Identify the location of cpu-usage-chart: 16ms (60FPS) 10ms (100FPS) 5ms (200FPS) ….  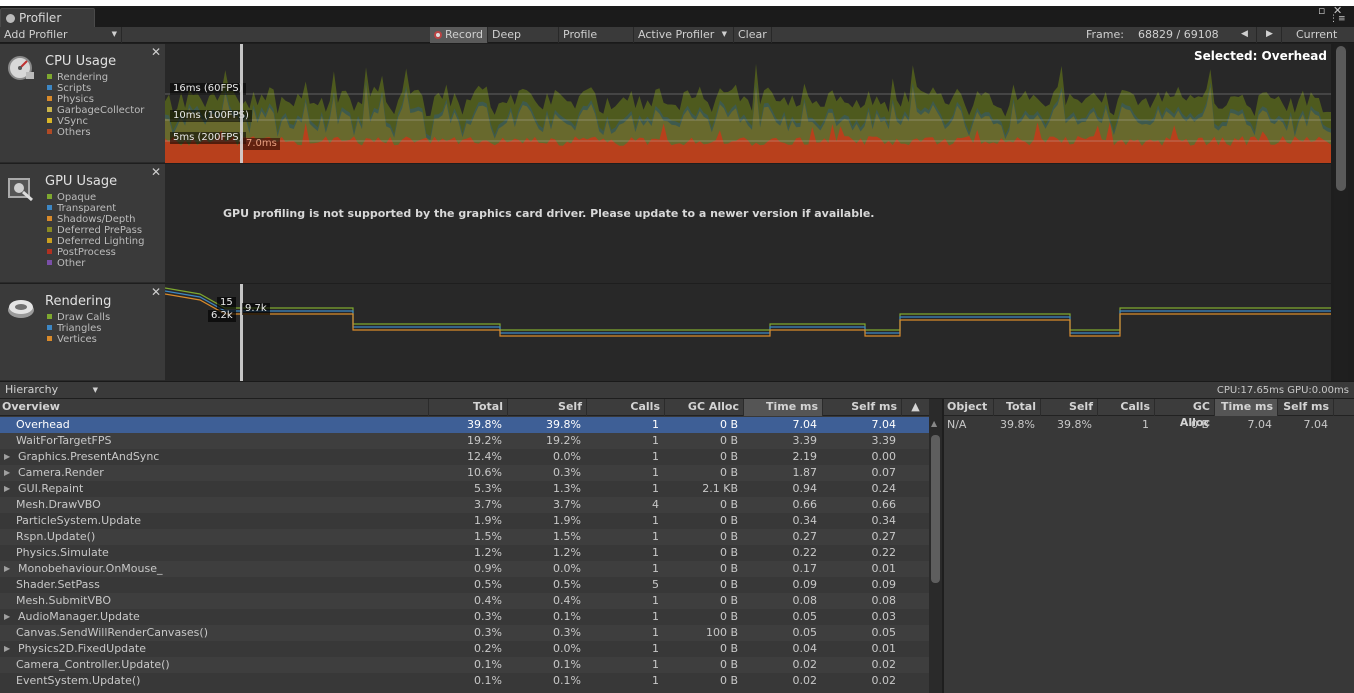
(748, 103).